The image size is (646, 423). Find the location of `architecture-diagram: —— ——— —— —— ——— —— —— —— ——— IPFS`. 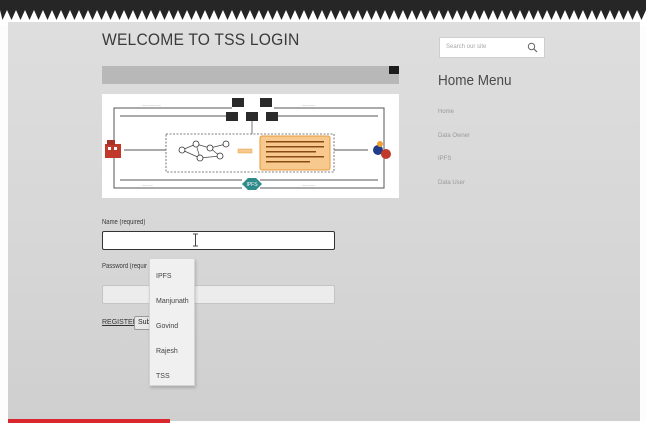

architecture-diagram: —— ——— —— —— ——— —— —— —— ——— IPFS is located at coordinates (250, 146).